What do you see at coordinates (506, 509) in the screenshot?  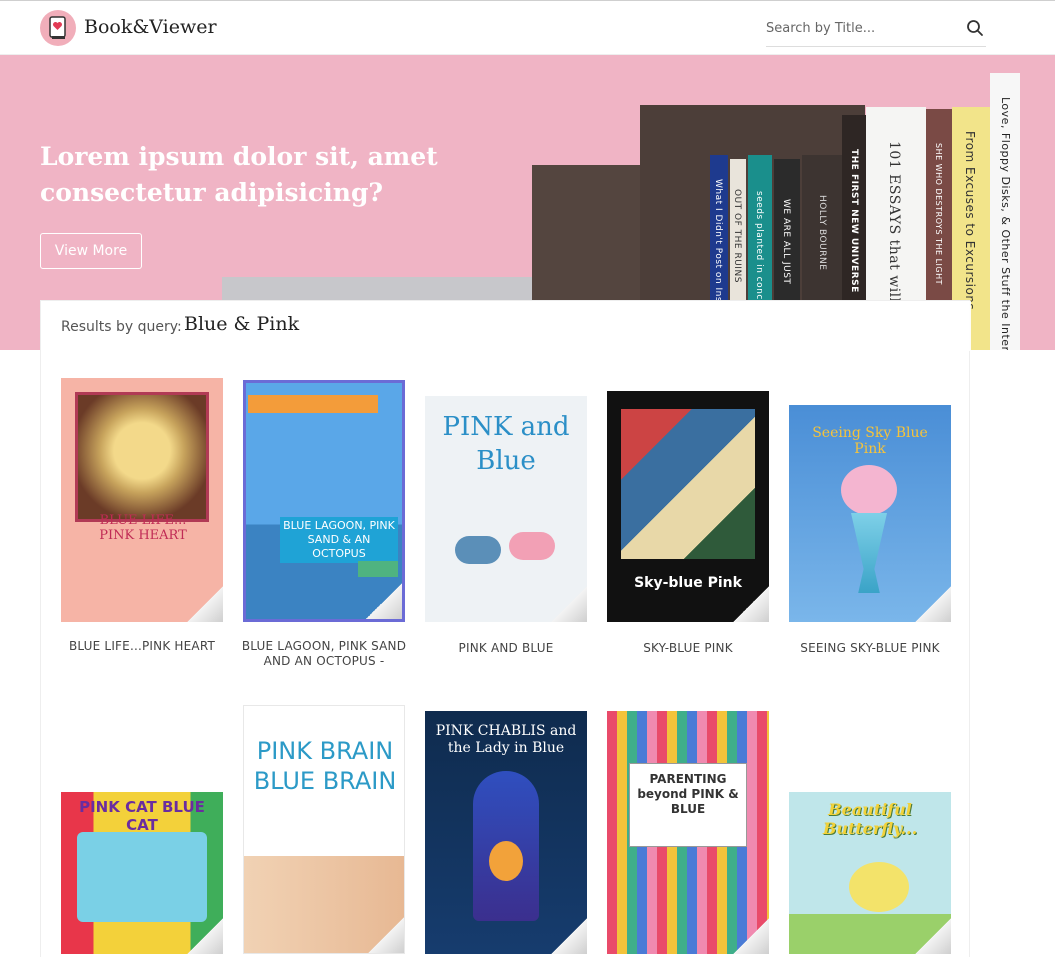 I see `book-cover: PINK and Blue` at bounding box center [506, 509].